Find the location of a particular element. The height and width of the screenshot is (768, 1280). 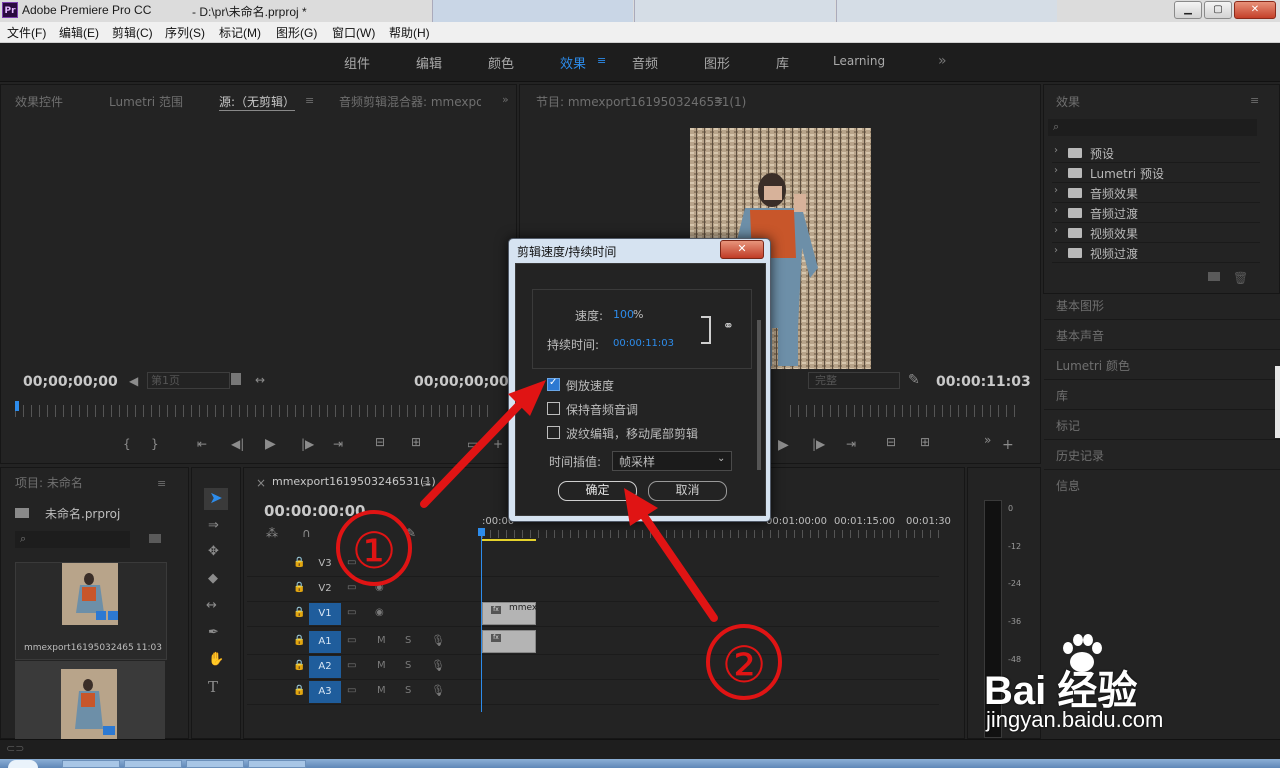

annotation-number-2: ② is located at coordinates (744, 662).